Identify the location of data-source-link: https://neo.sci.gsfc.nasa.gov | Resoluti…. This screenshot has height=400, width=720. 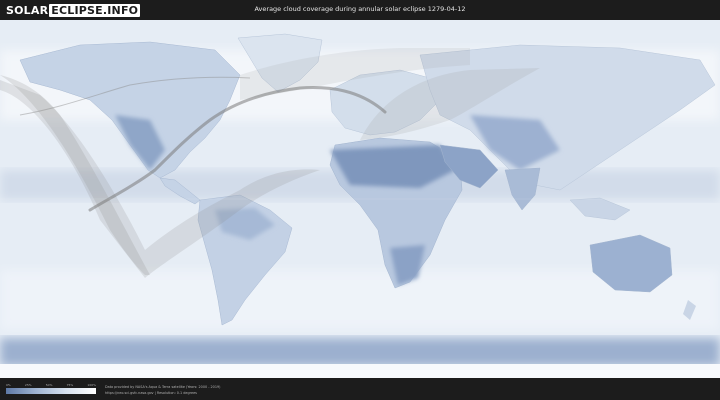
(151, 393).